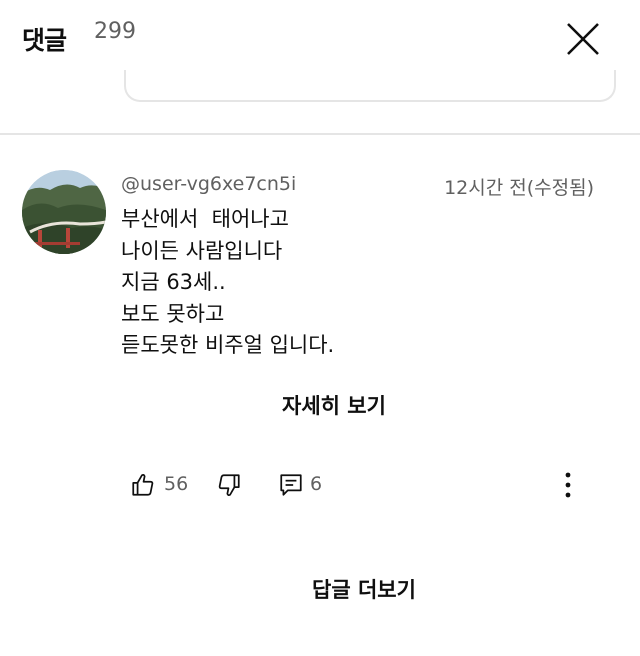  I want to click on header-divider, so click(320, 134).